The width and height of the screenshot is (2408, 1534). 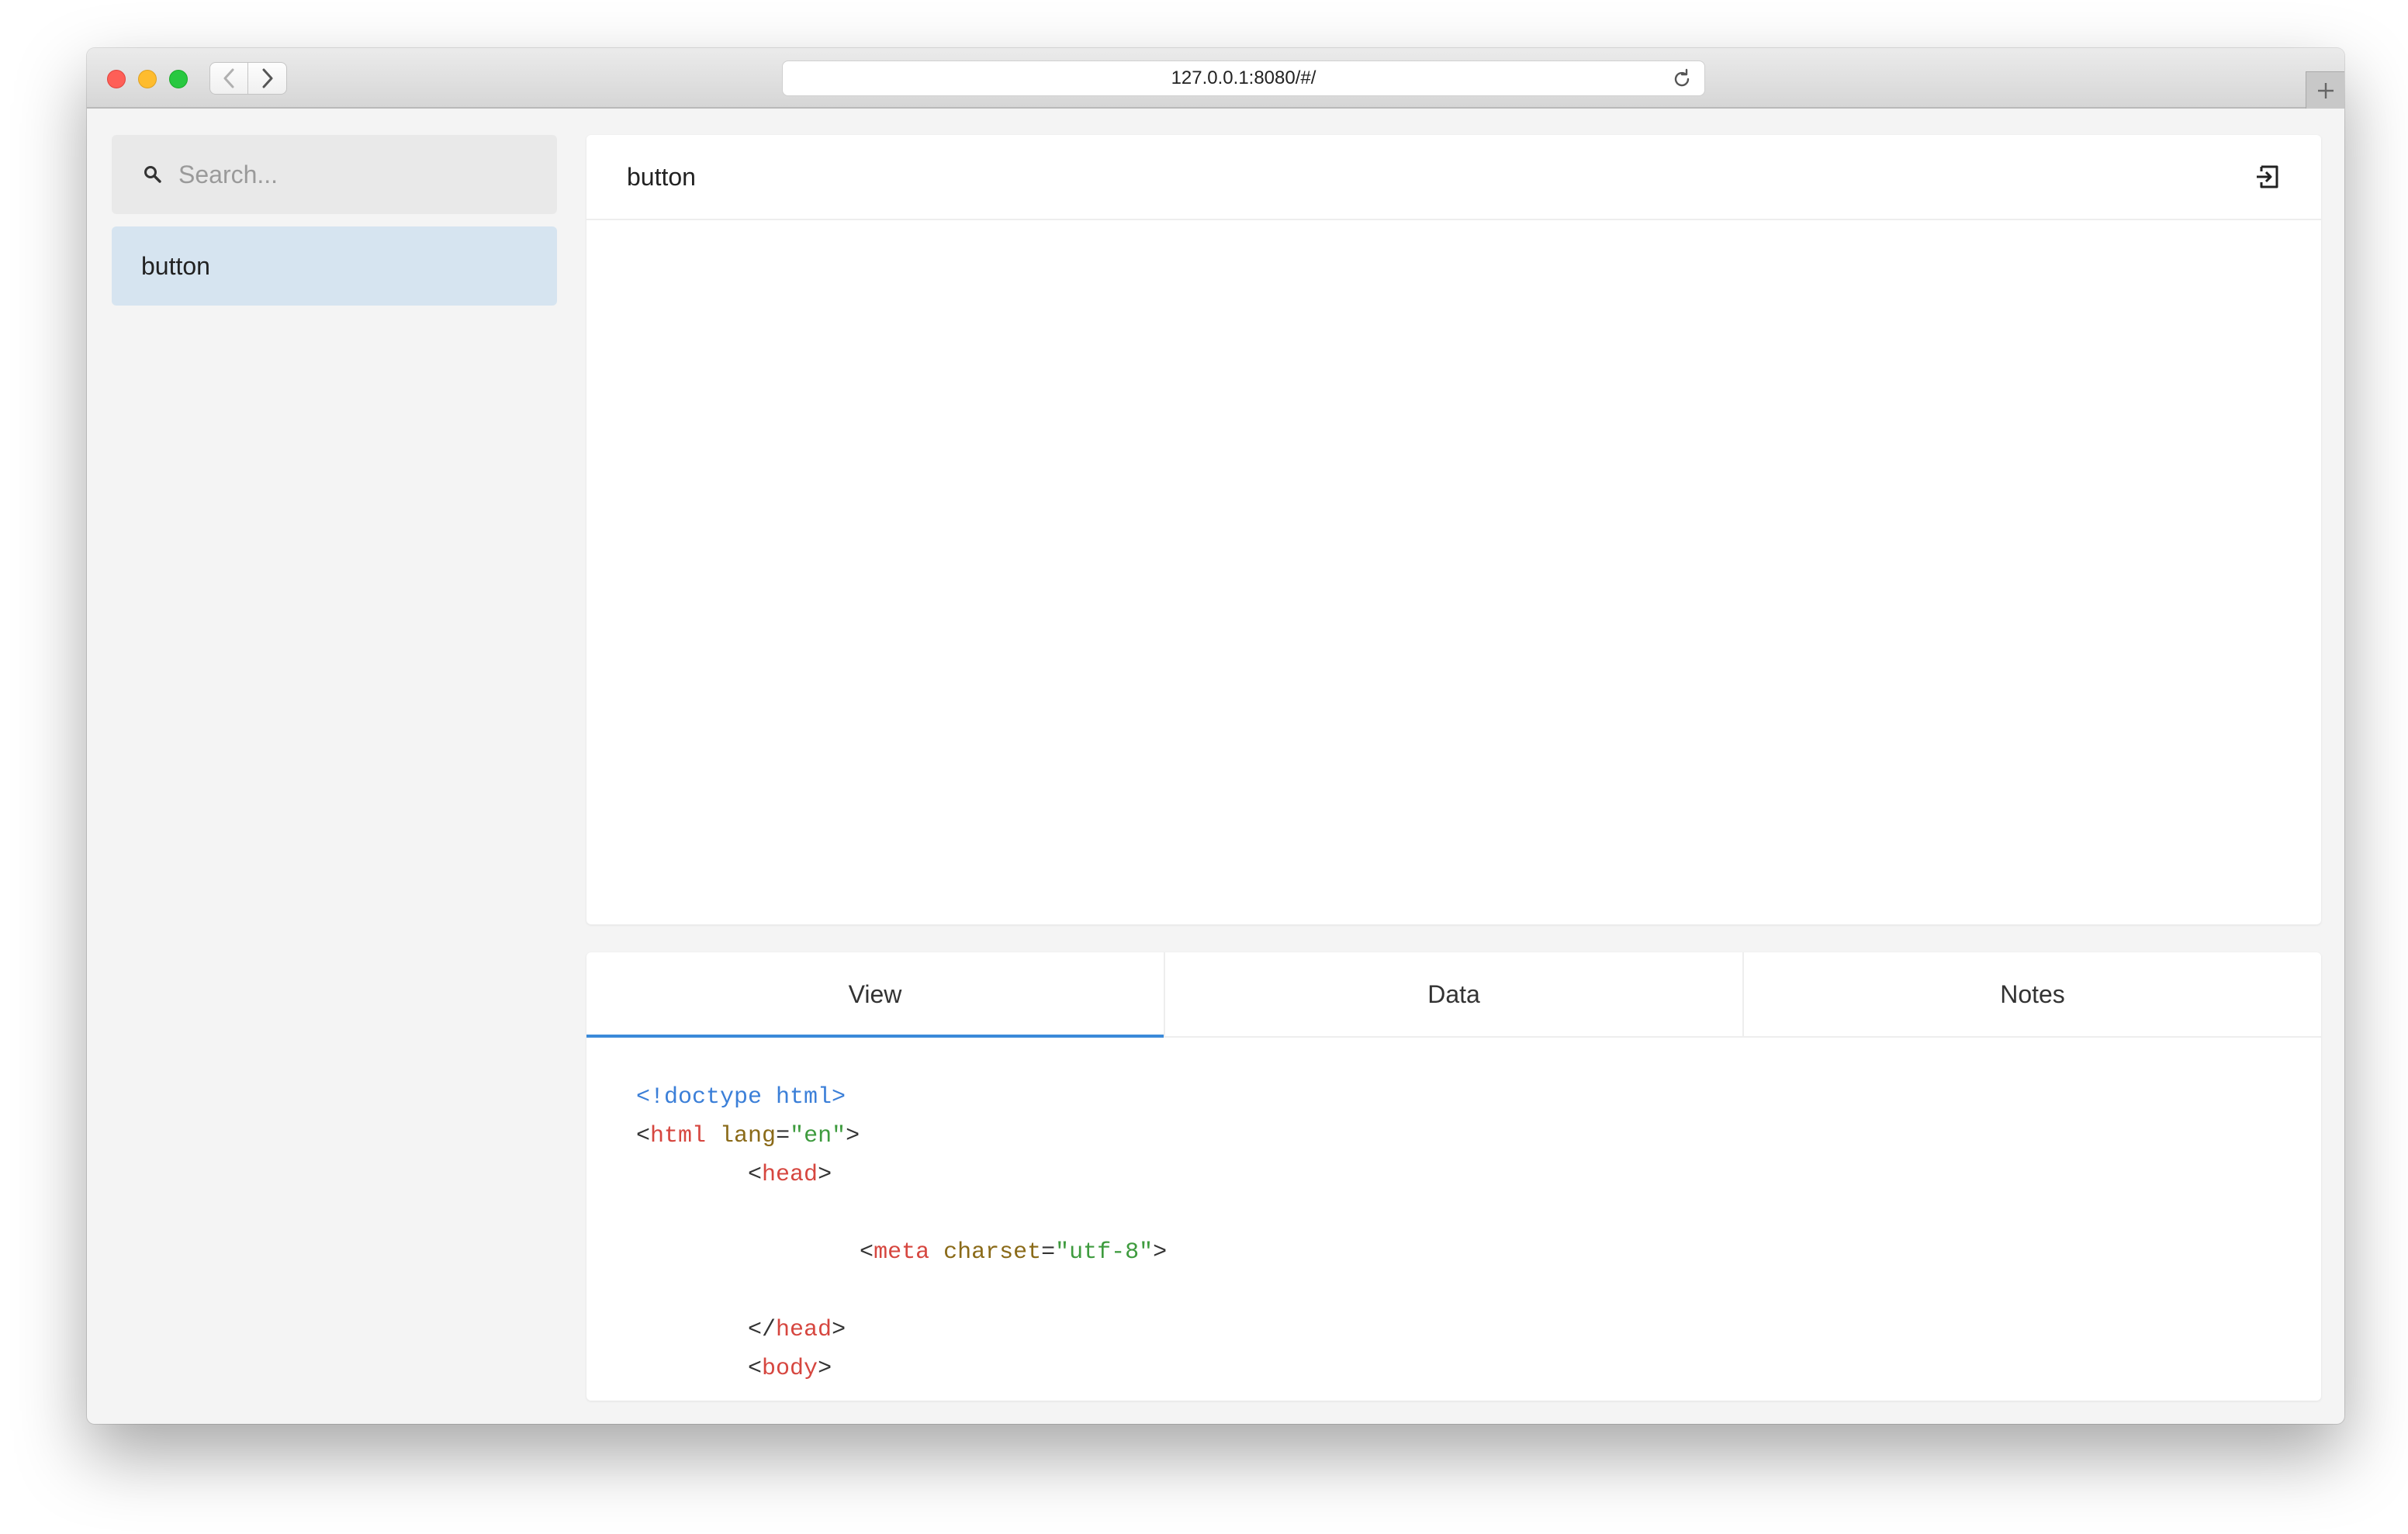 I want to click on code-string: "en", so click(x=818, y=1136).